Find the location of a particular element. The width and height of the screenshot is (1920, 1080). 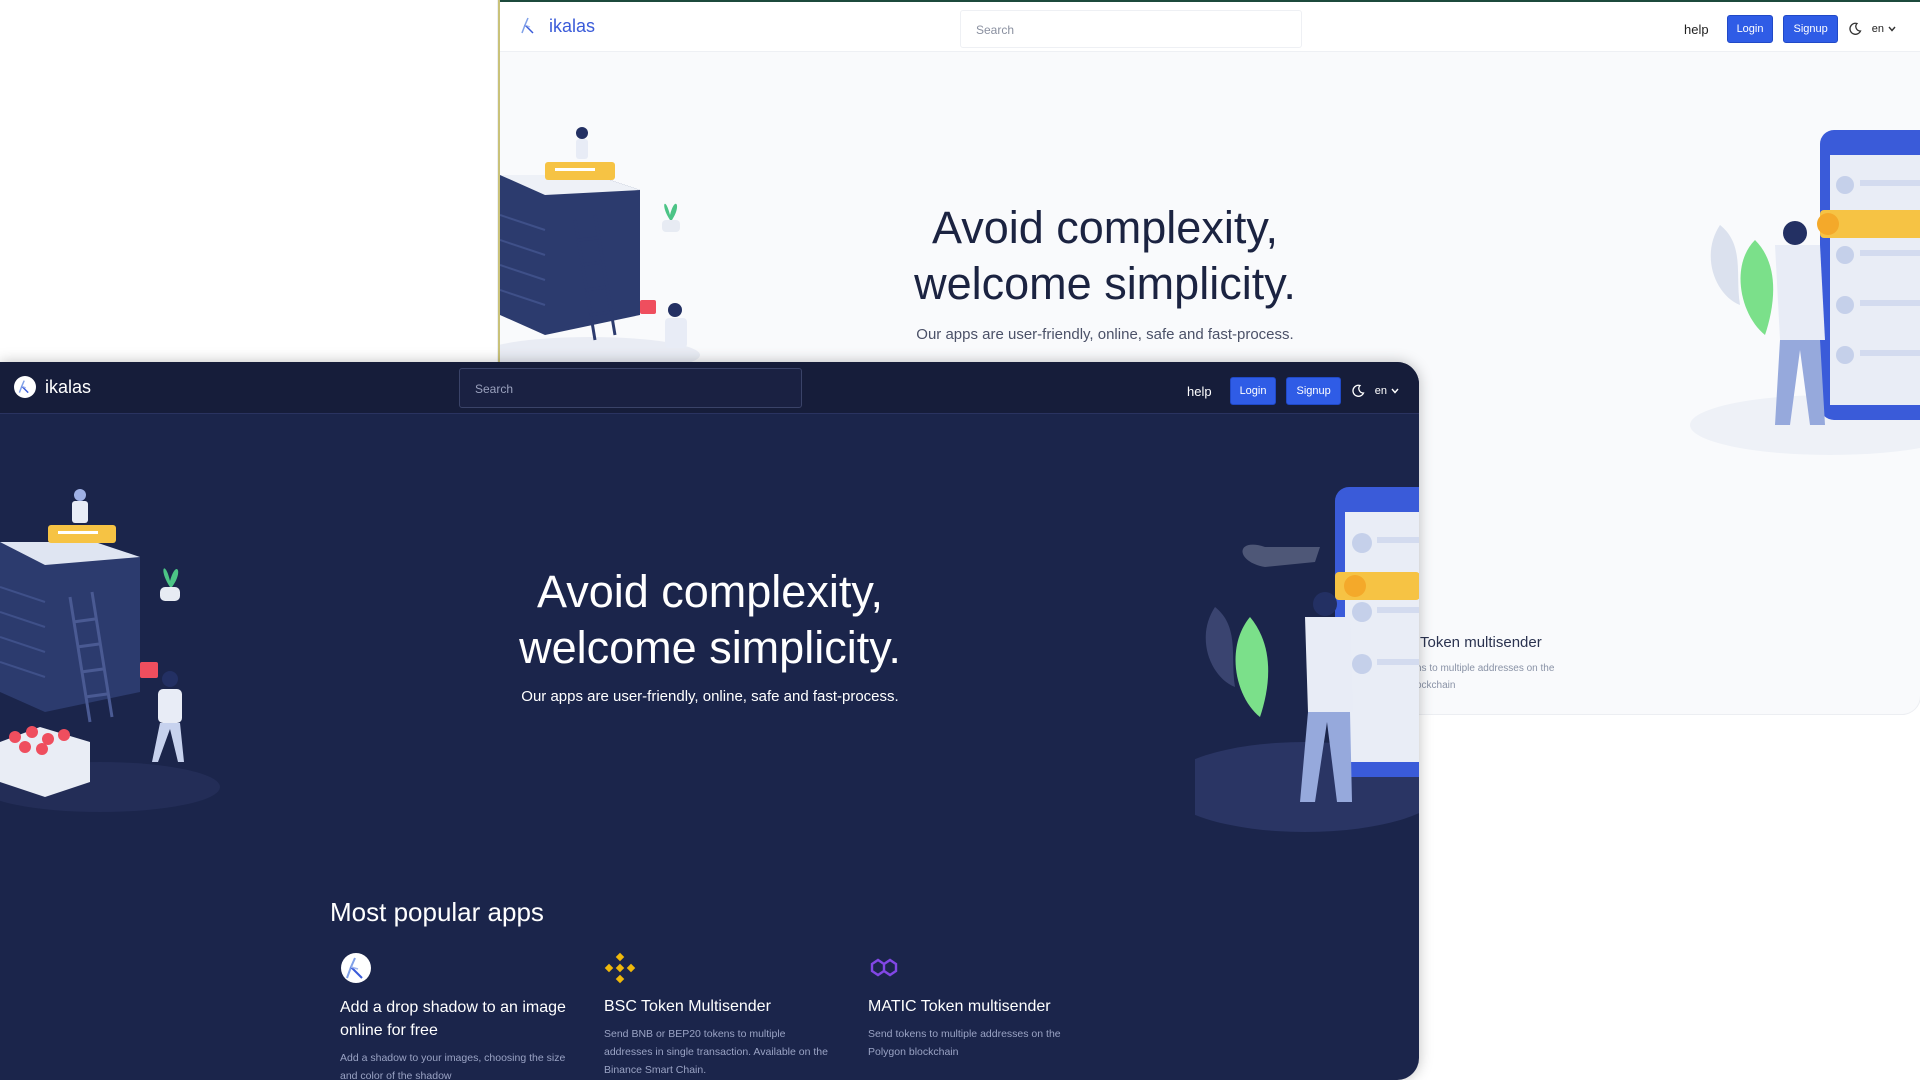

app-card-description: ns to multiple addresses on the ockchain is located at coordinates (1496, 677).